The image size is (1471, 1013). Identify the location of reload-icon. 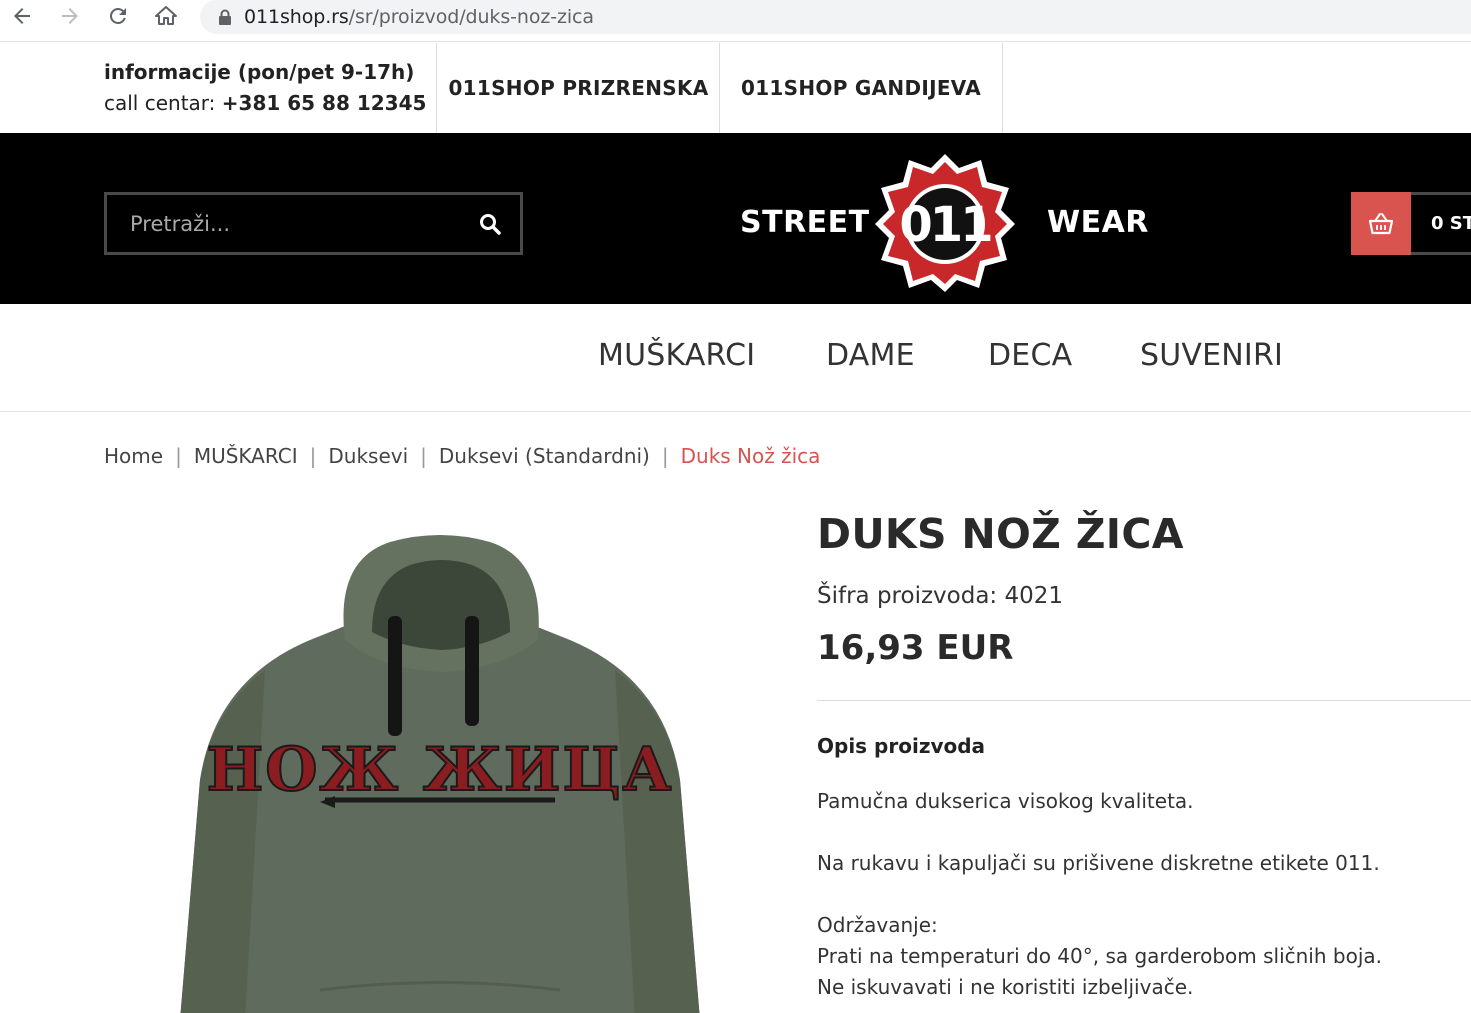
(118, 16).